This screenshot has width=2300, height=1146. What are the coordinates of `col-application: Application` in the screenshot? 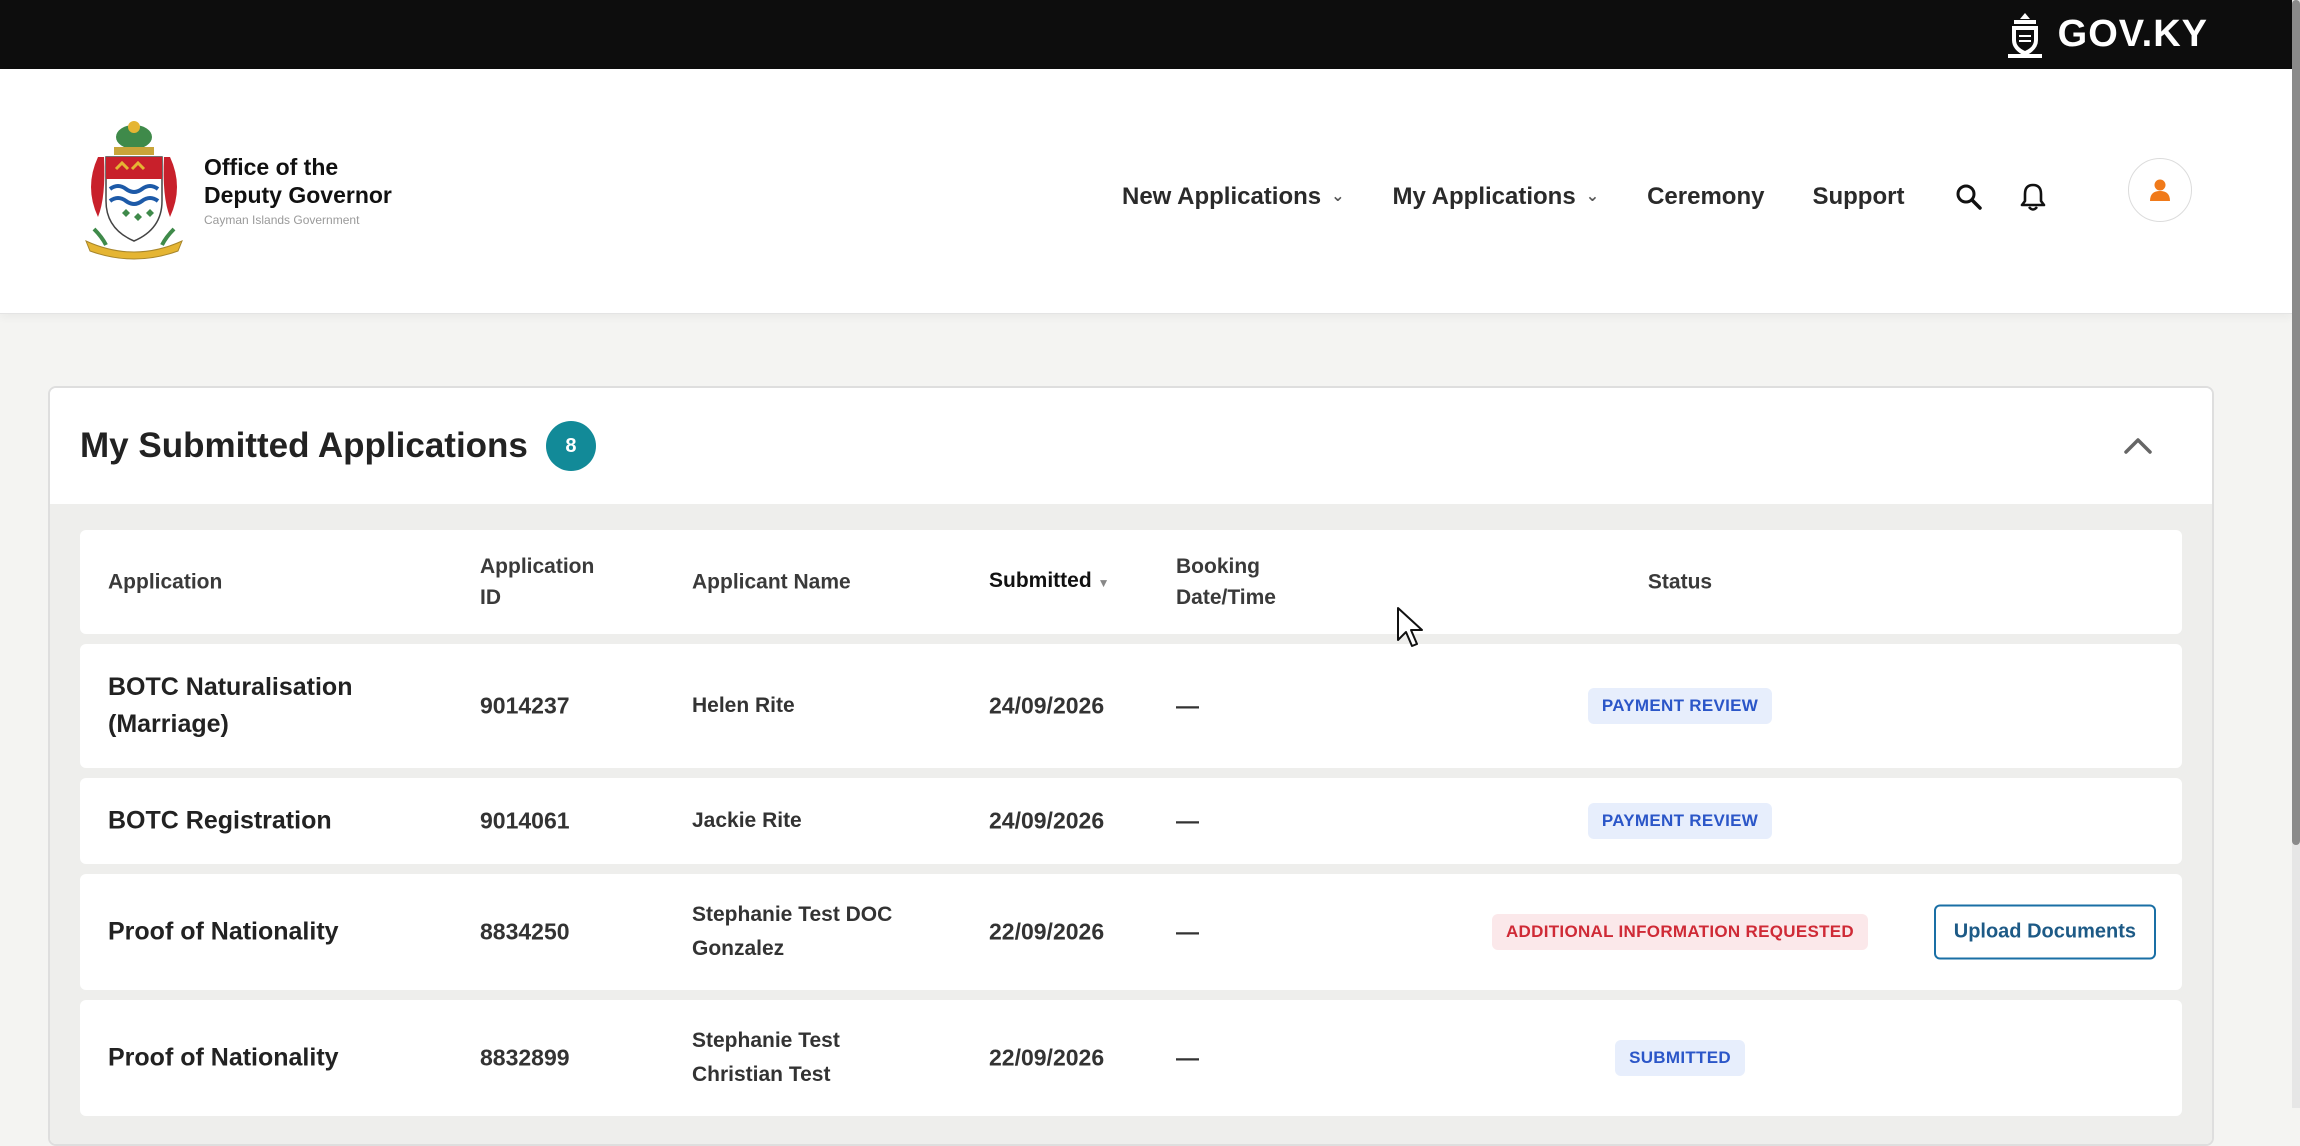 It's located at (165, 582).